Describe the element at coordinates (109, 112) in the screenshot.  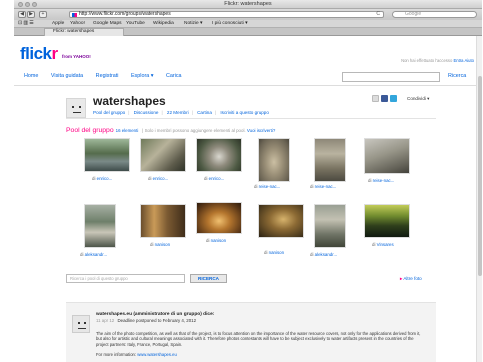
I see `subnav-pool: Pool del gruppo` at that location.